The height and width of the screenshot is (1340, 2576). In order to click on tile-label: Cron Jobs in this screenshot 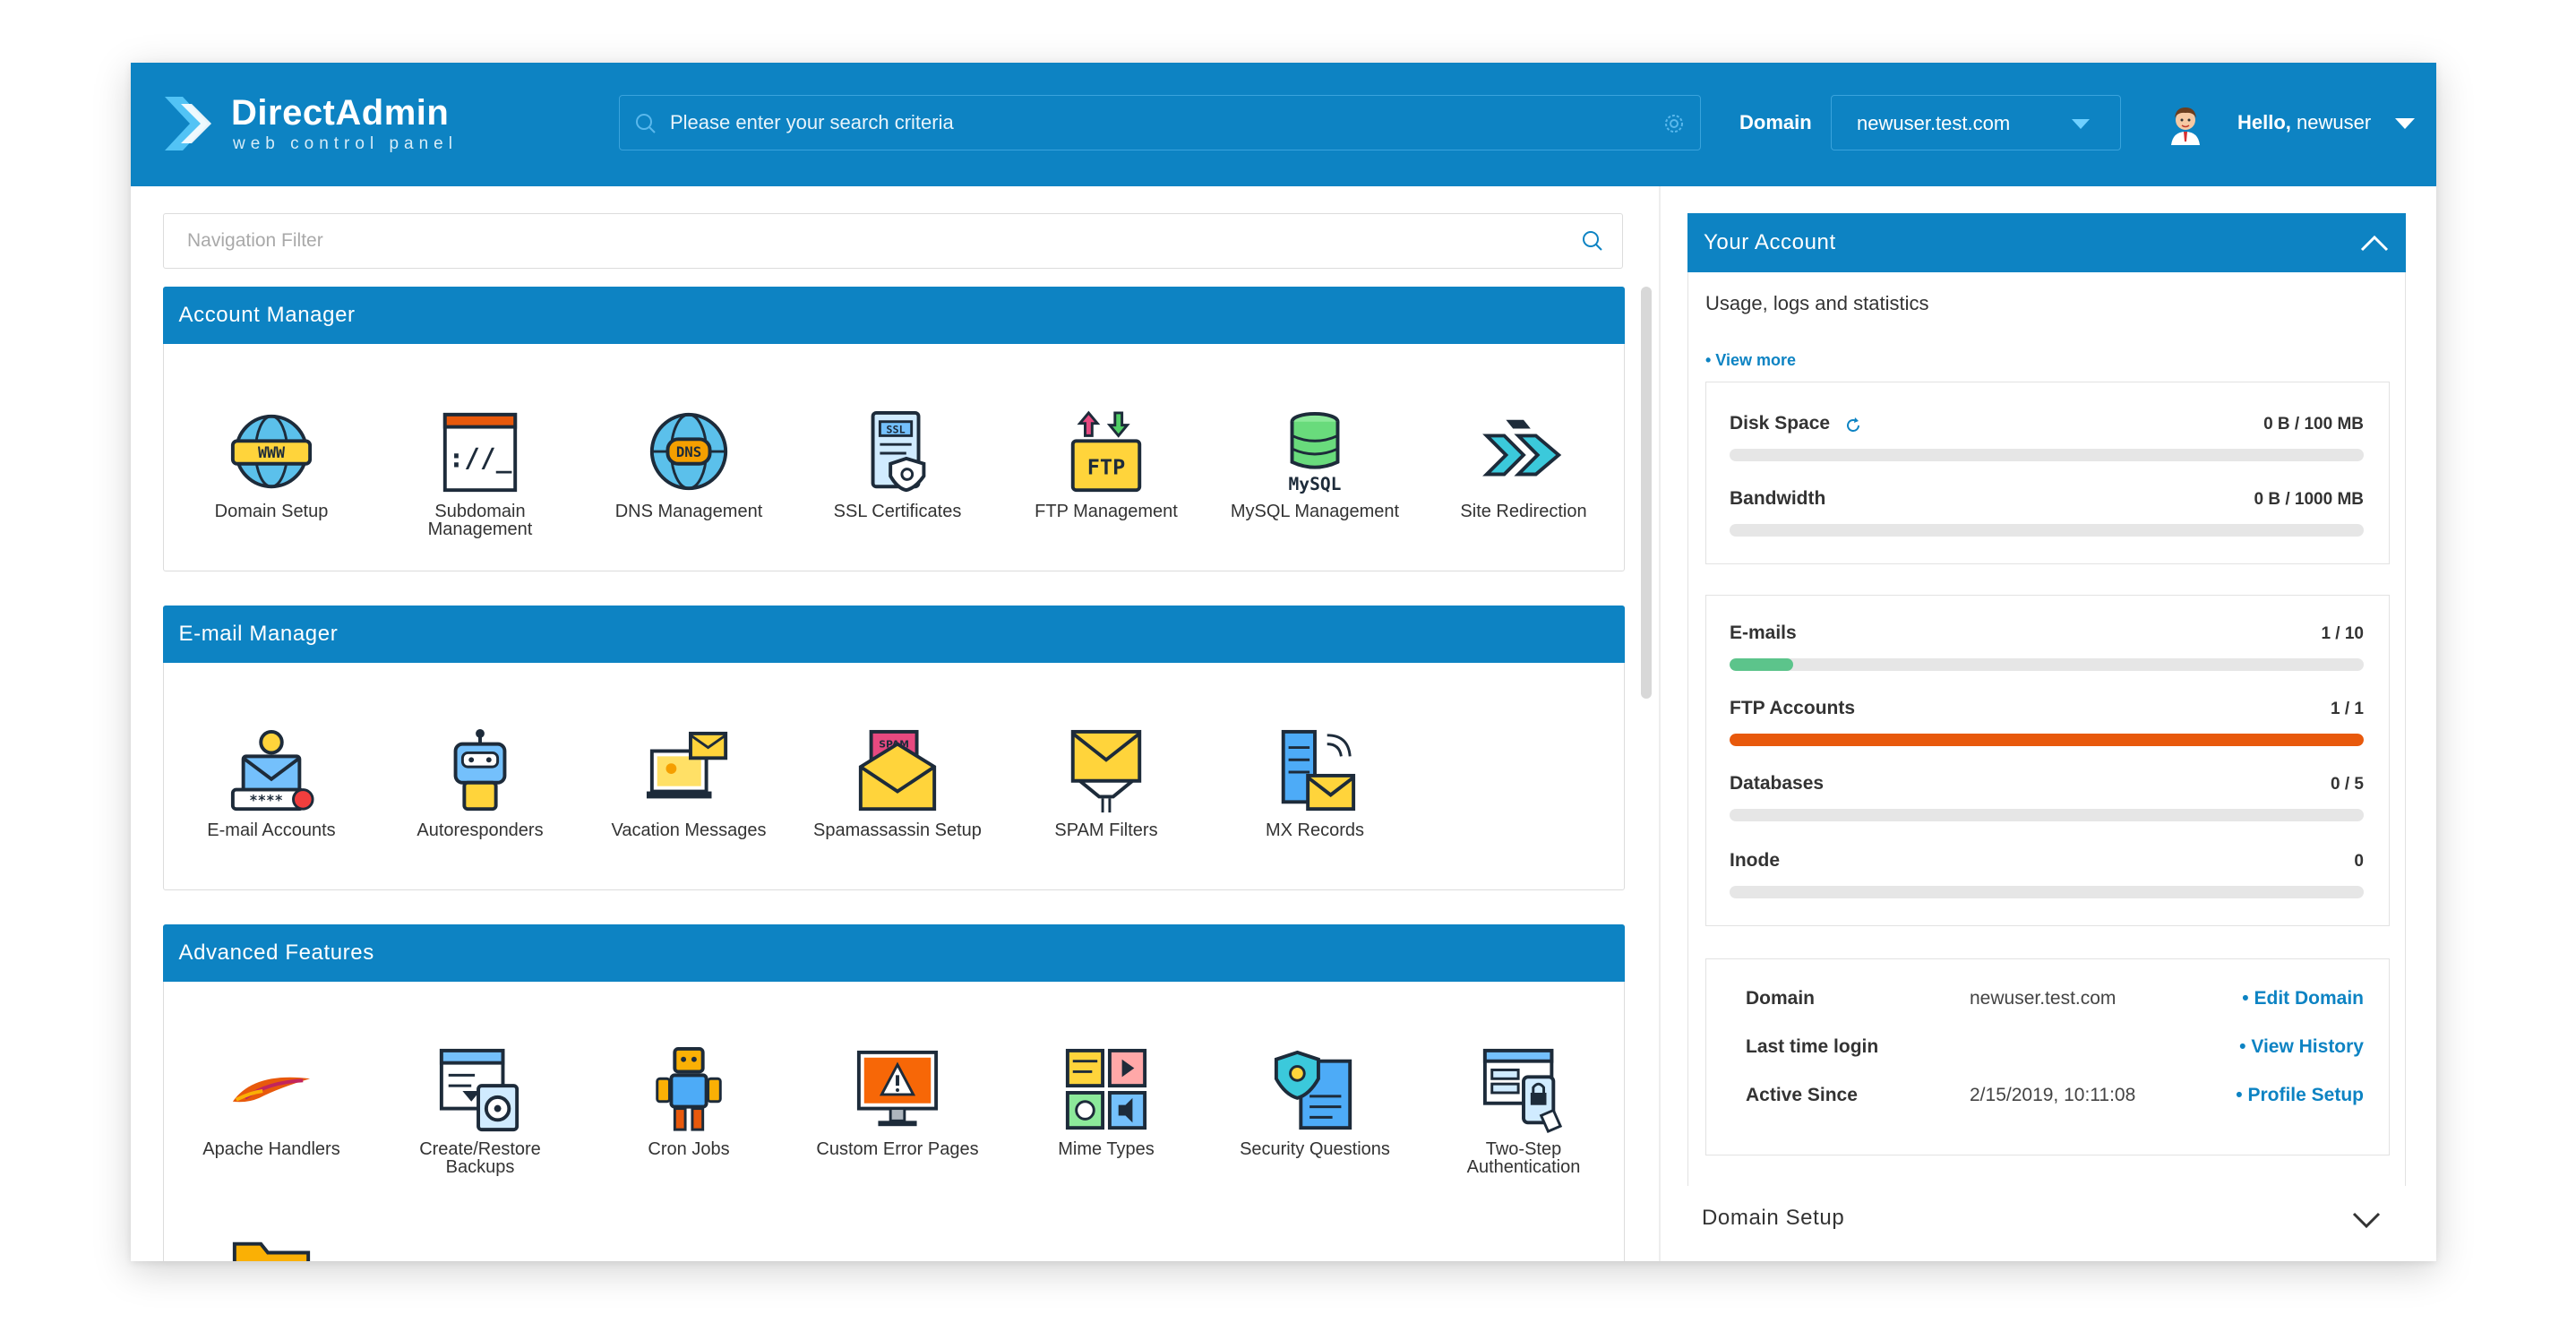, I will do `click(689, 1149)`.